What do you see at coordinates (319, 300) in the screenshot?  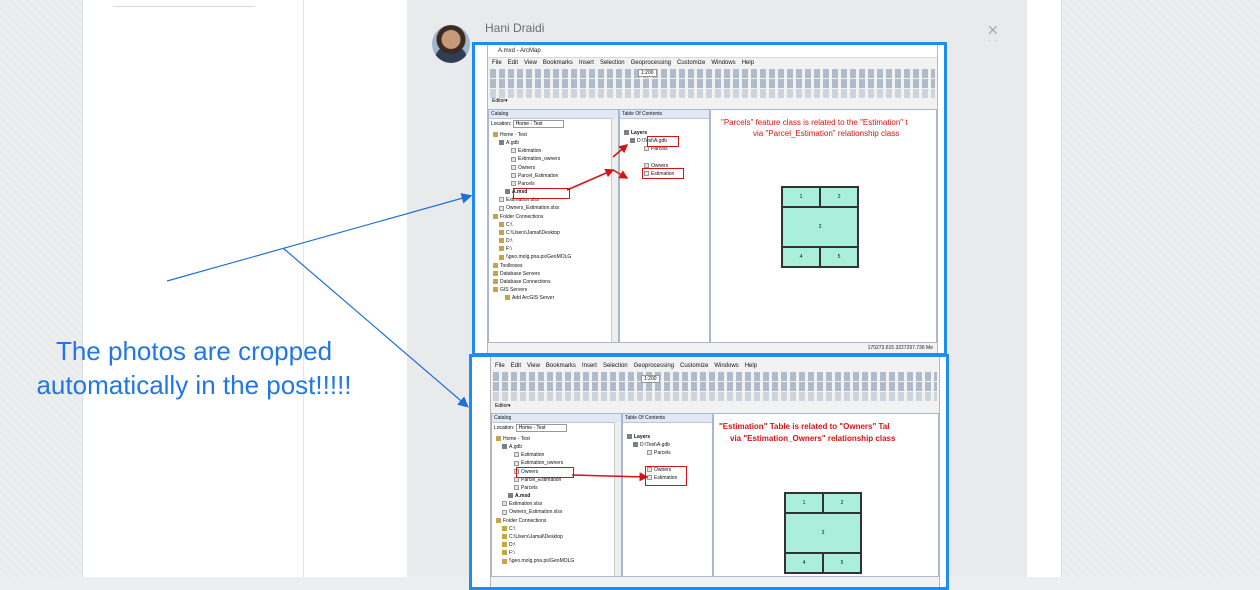 I see `annotation-arrows` at bounding box center [319, 300].